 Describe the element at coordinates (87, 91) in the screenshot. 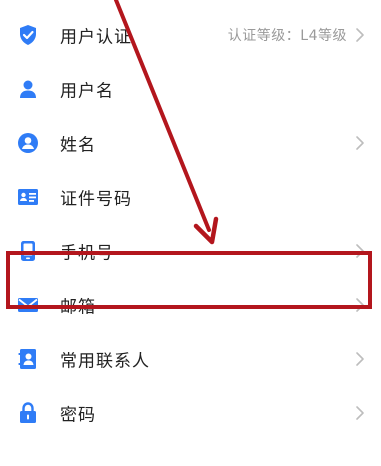

I see `menu-item-label: 用户名` at that location.